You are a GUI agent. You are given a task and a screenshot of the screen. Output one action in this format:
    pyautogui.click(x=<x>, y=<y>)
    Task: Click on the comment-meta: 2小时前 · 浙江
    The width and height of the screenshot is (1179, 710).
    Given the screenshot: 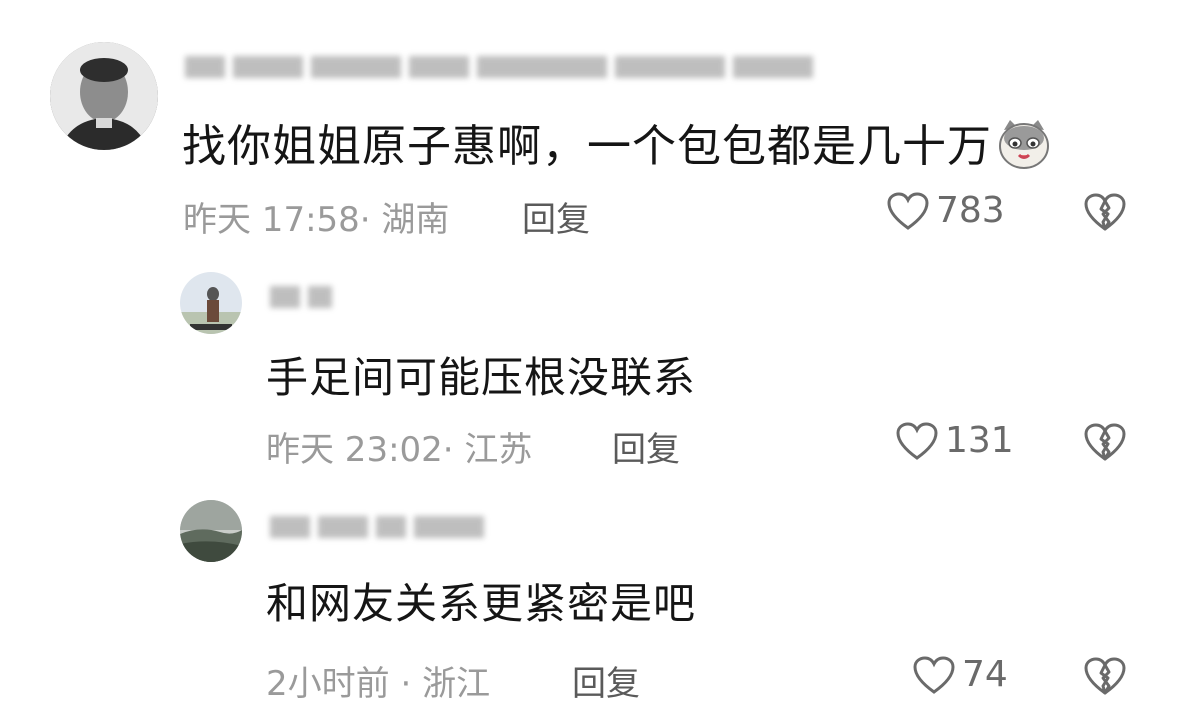 What is the action you would take?
    pyautogui.click(x=378, y=684)
    